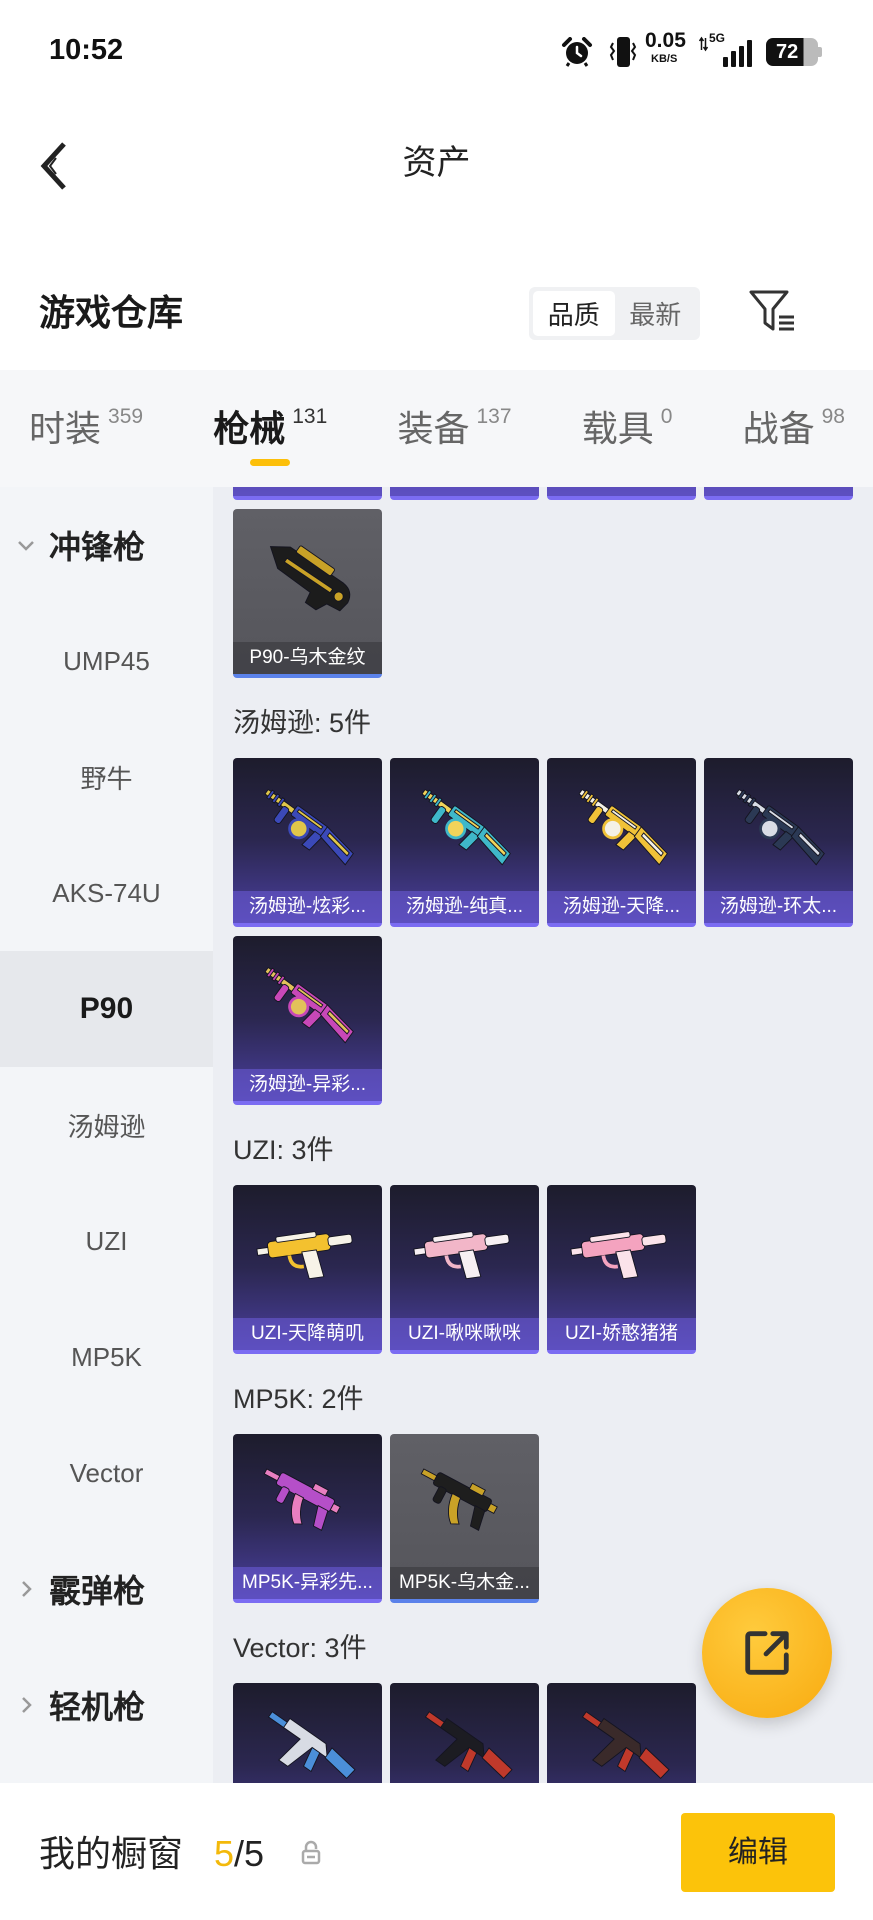  Describe the element at coordinates (86, 50) in the screenshot. I see `status-time: 10:52` at that location.